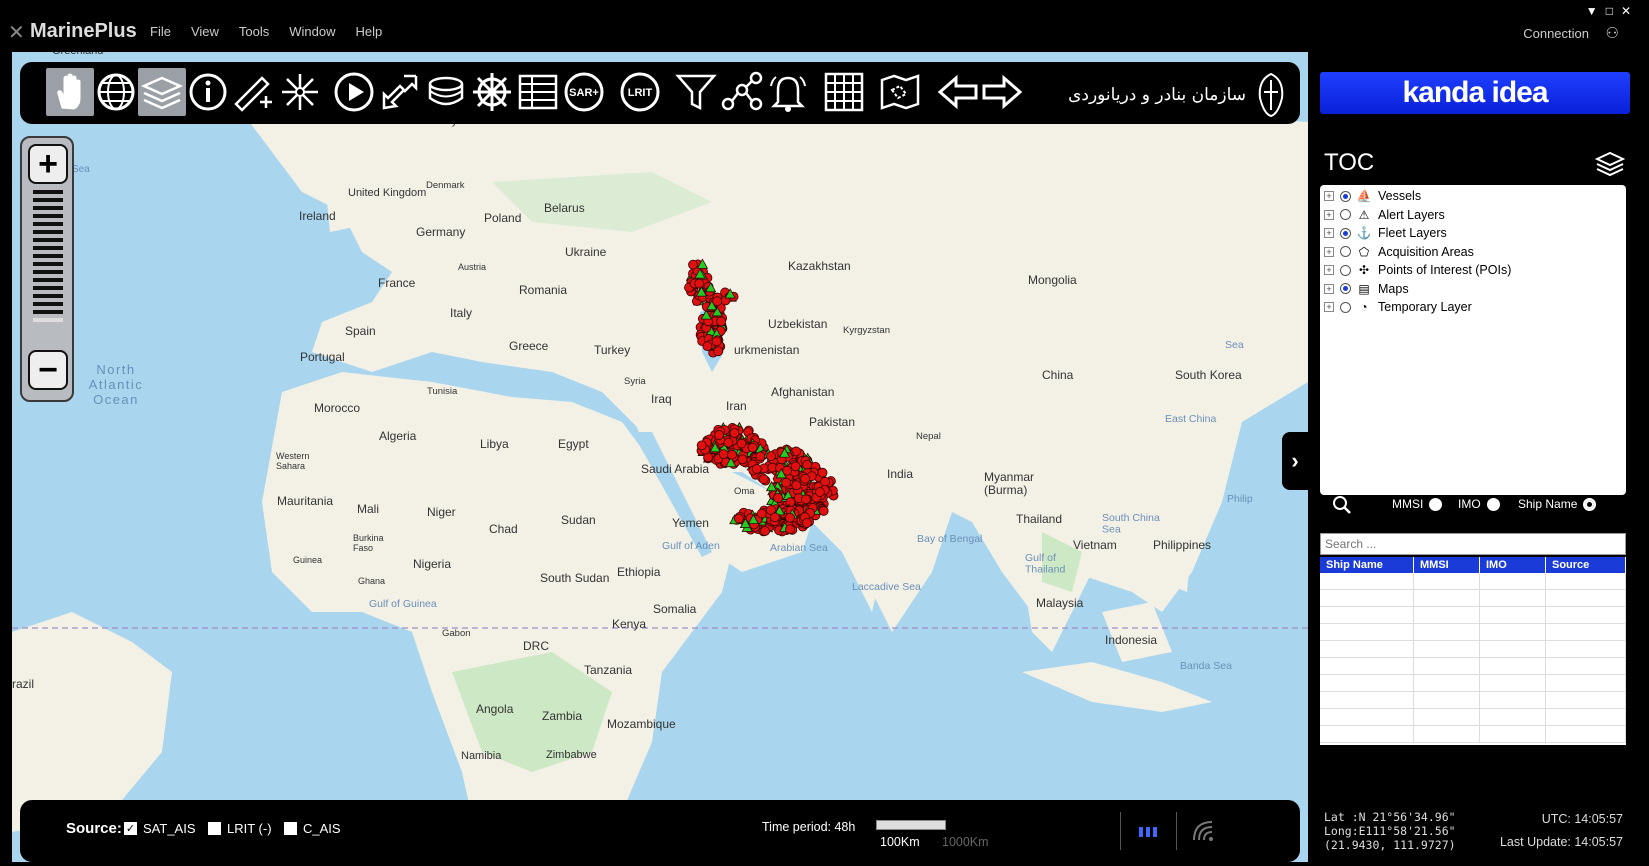 The image size is (1649, 866). Describe the element at coordinates (162, 92) in the screenshot. I see `layers-tool` at that location.